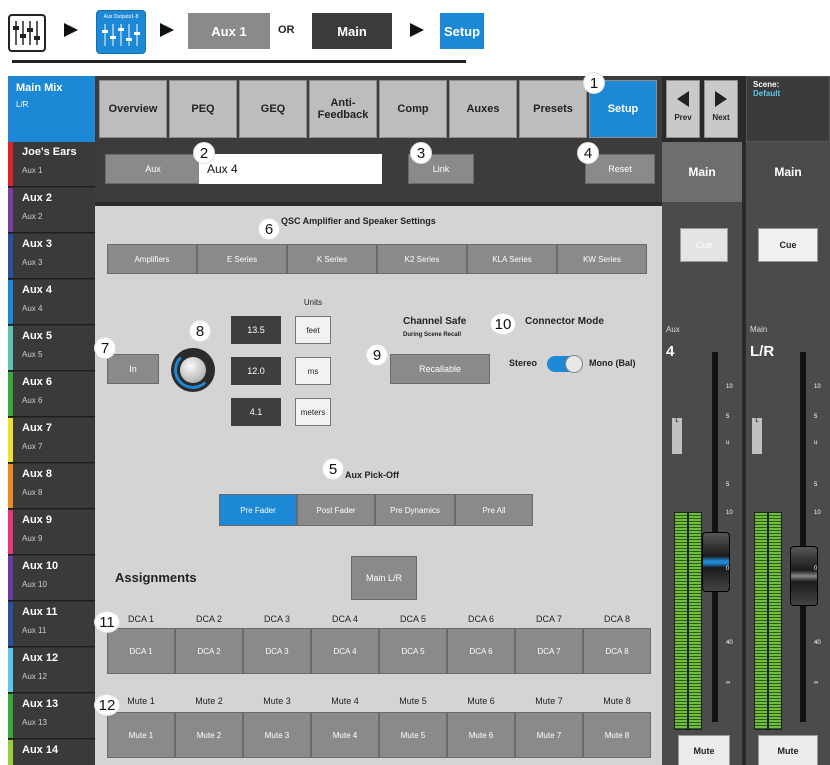 The width and height of the screenshot is (830, 765). I want to click on callout-12: 12, so click(107, 705).